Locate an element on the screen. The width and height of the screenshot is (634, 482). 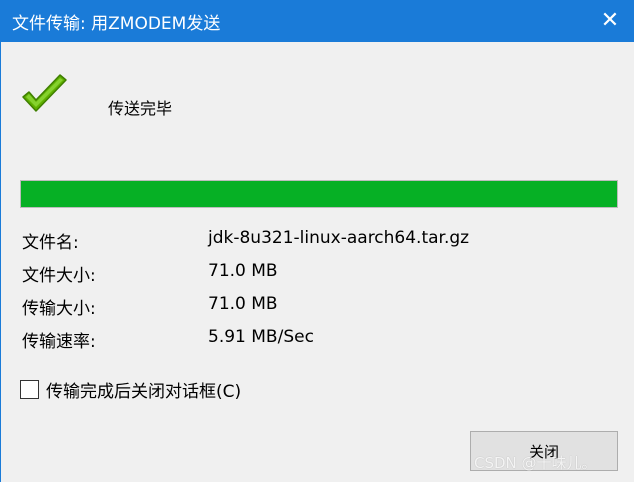
progress-fill is located at coordinates (319, 194).